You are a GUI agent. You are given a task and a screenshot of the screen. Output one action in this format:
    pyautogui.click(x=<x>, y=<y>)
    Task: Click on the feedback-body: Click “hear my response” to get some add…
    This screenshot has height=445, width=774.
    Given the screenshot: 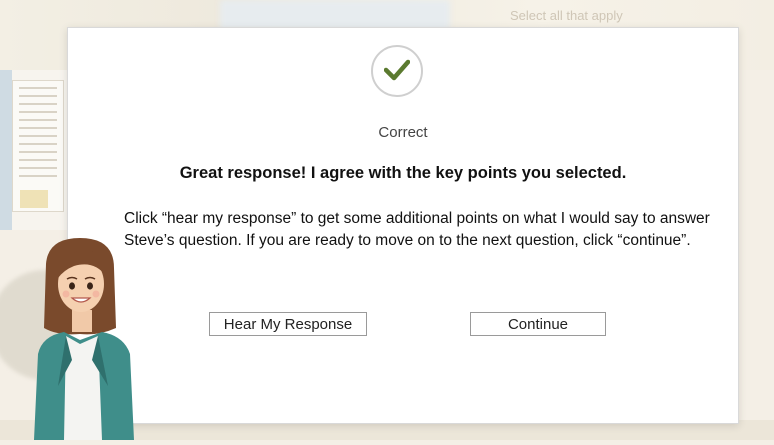 What is the action you would take?
    pyautogui.click(x=417, y=229)
    